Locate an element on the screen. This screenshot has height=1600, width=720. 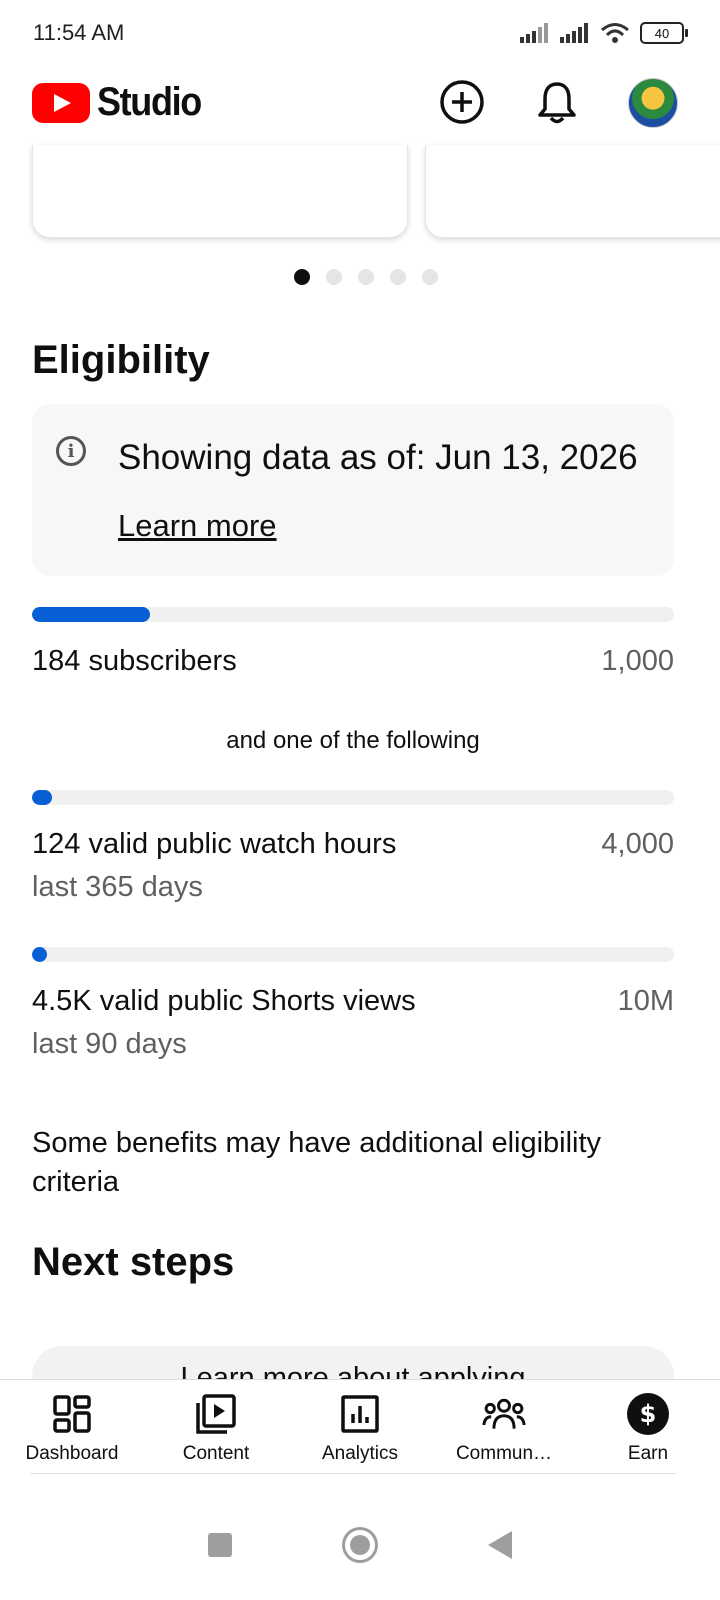
shorts-views-label: 4.5K valid public Shorts views is located at coordinates (224, 1001).